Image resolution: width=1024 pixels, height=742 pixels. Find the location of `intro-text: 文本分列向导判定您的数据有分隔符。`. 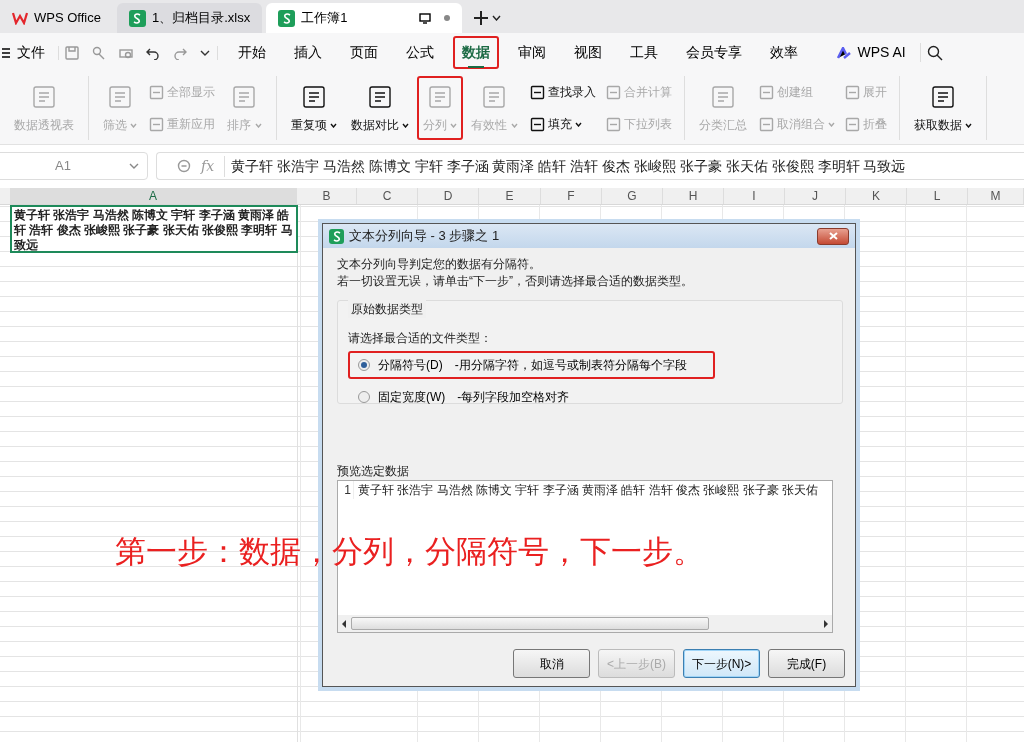

intro-text: 文本分列向导判定您的数据有分隔符。 is located at coordinates (439, 264).